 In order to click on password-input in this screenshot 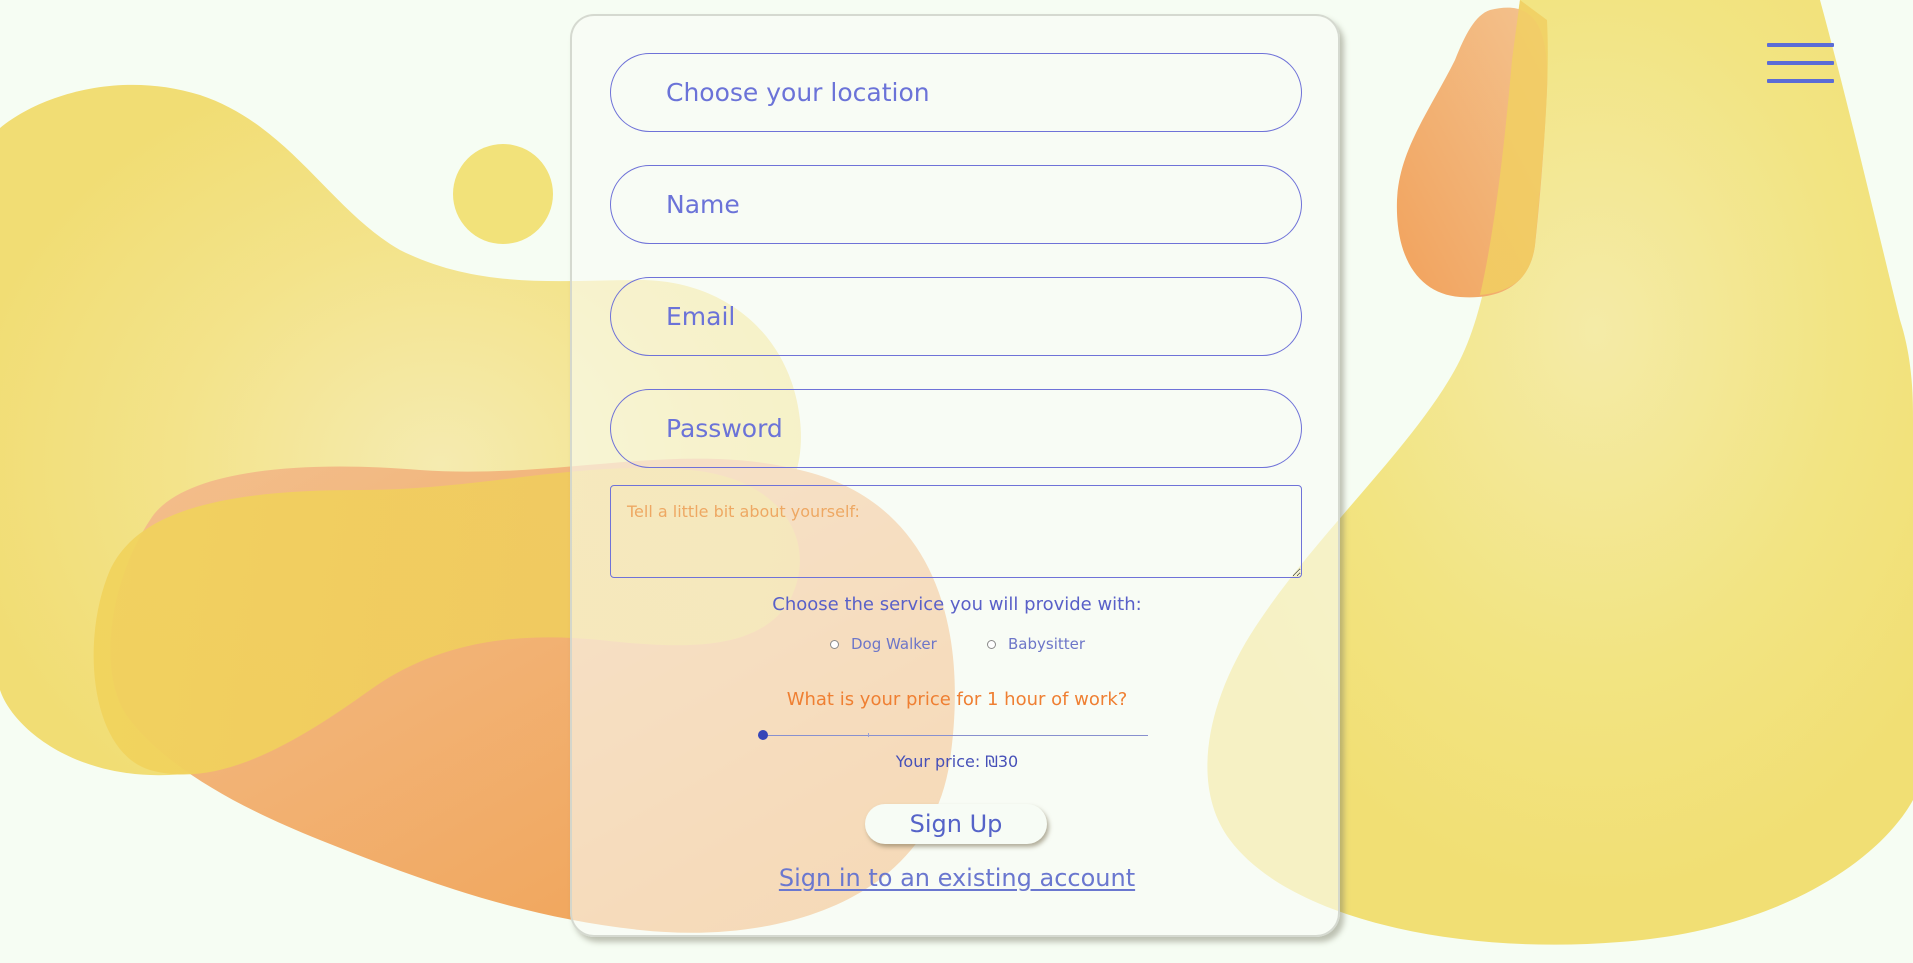, I will do `click(956, 428)`.